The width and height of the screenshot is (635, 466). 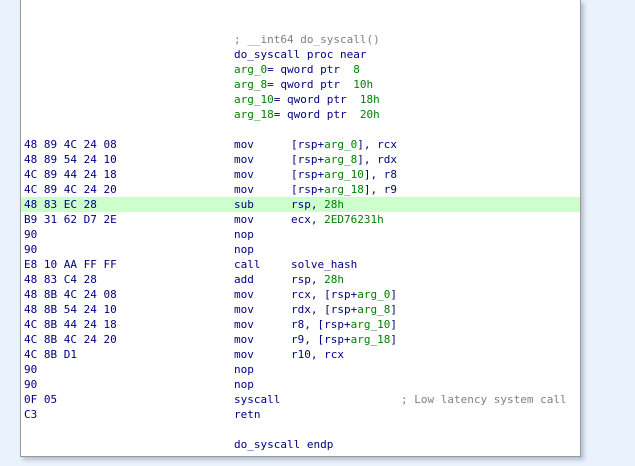 I want to click on arg-name: arg_8, so click(x=250, y=84).